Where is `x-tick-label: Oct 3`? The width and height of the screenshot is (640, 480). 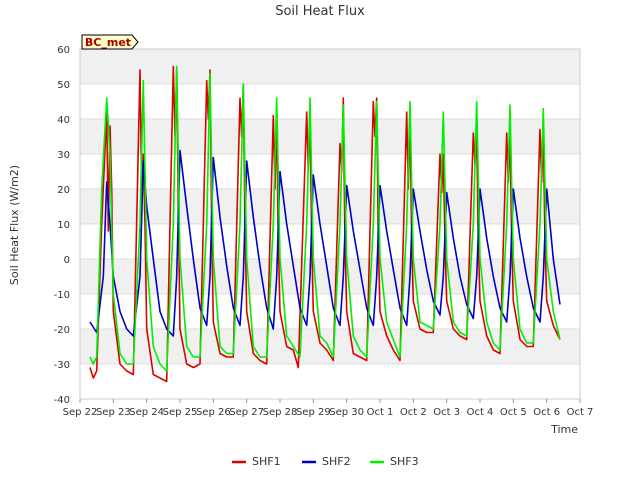
x-tick-label: Oct 3 is located at coordinates (446, 412).